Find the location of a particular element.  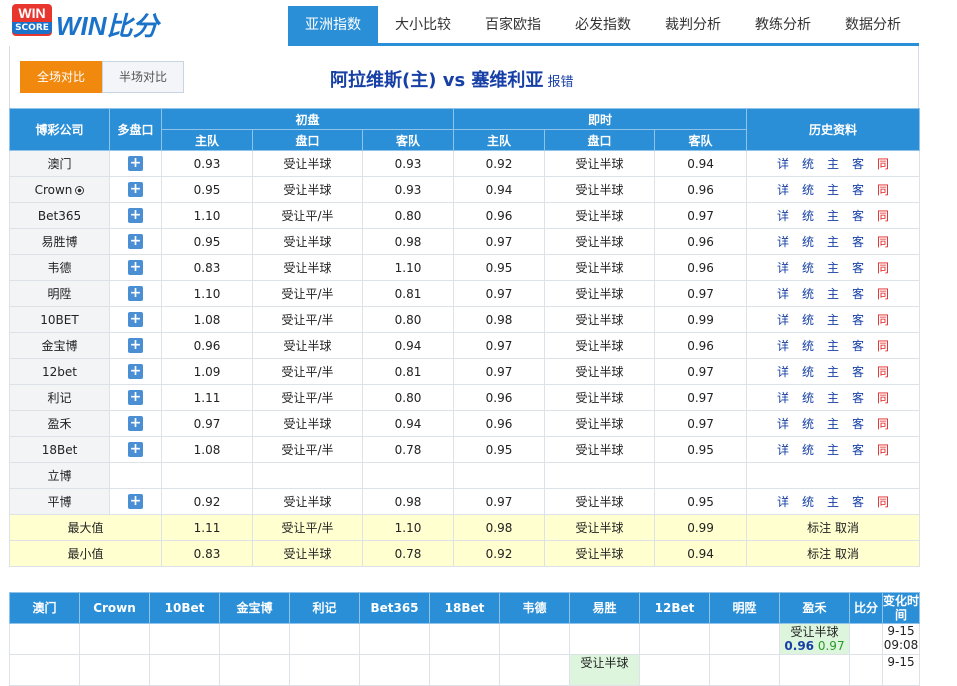

tab-full-match: 全场对比 is located at coordinates (61, 77).